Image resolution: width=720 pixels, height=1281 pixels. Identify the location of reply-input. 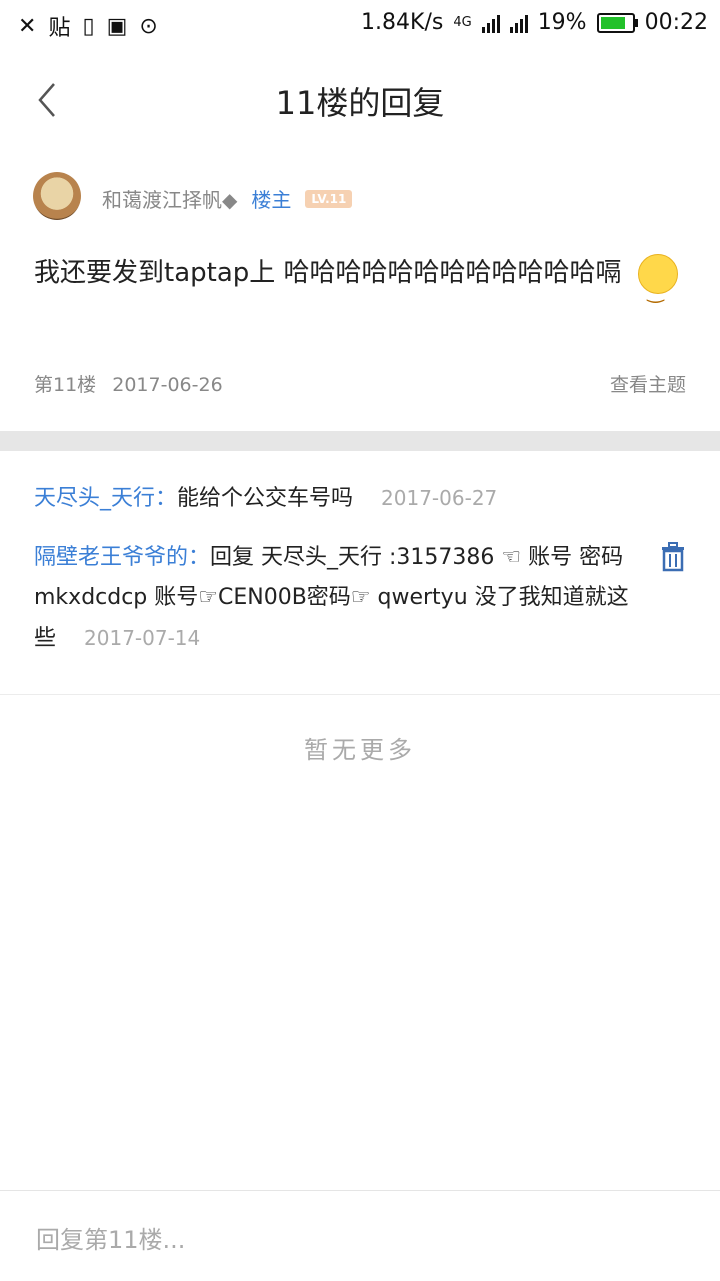
(361, 1240).